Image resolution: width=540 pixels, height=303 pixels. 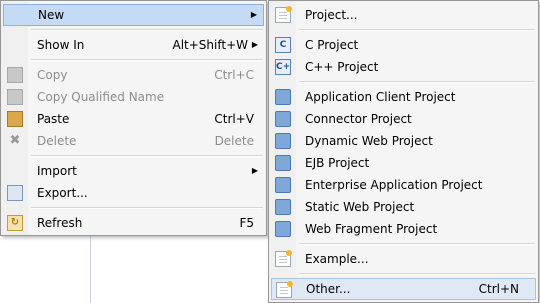 I want to click on menu-item-label: EJB Project, so click(x=337, y=163).